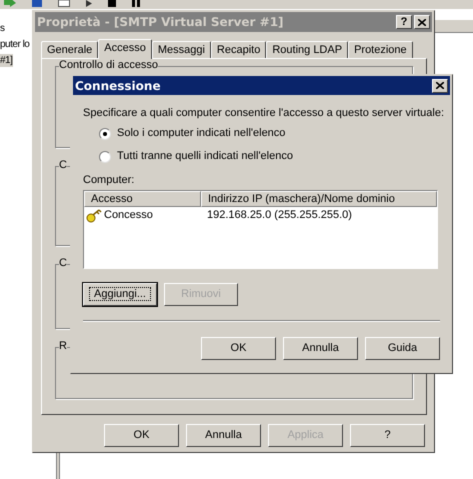 Image resolution: width=473 pixels, height=479 pixels. Describe the element at coordinates (3, 28) in the screenshot. I see `tree-item: s` at that location.